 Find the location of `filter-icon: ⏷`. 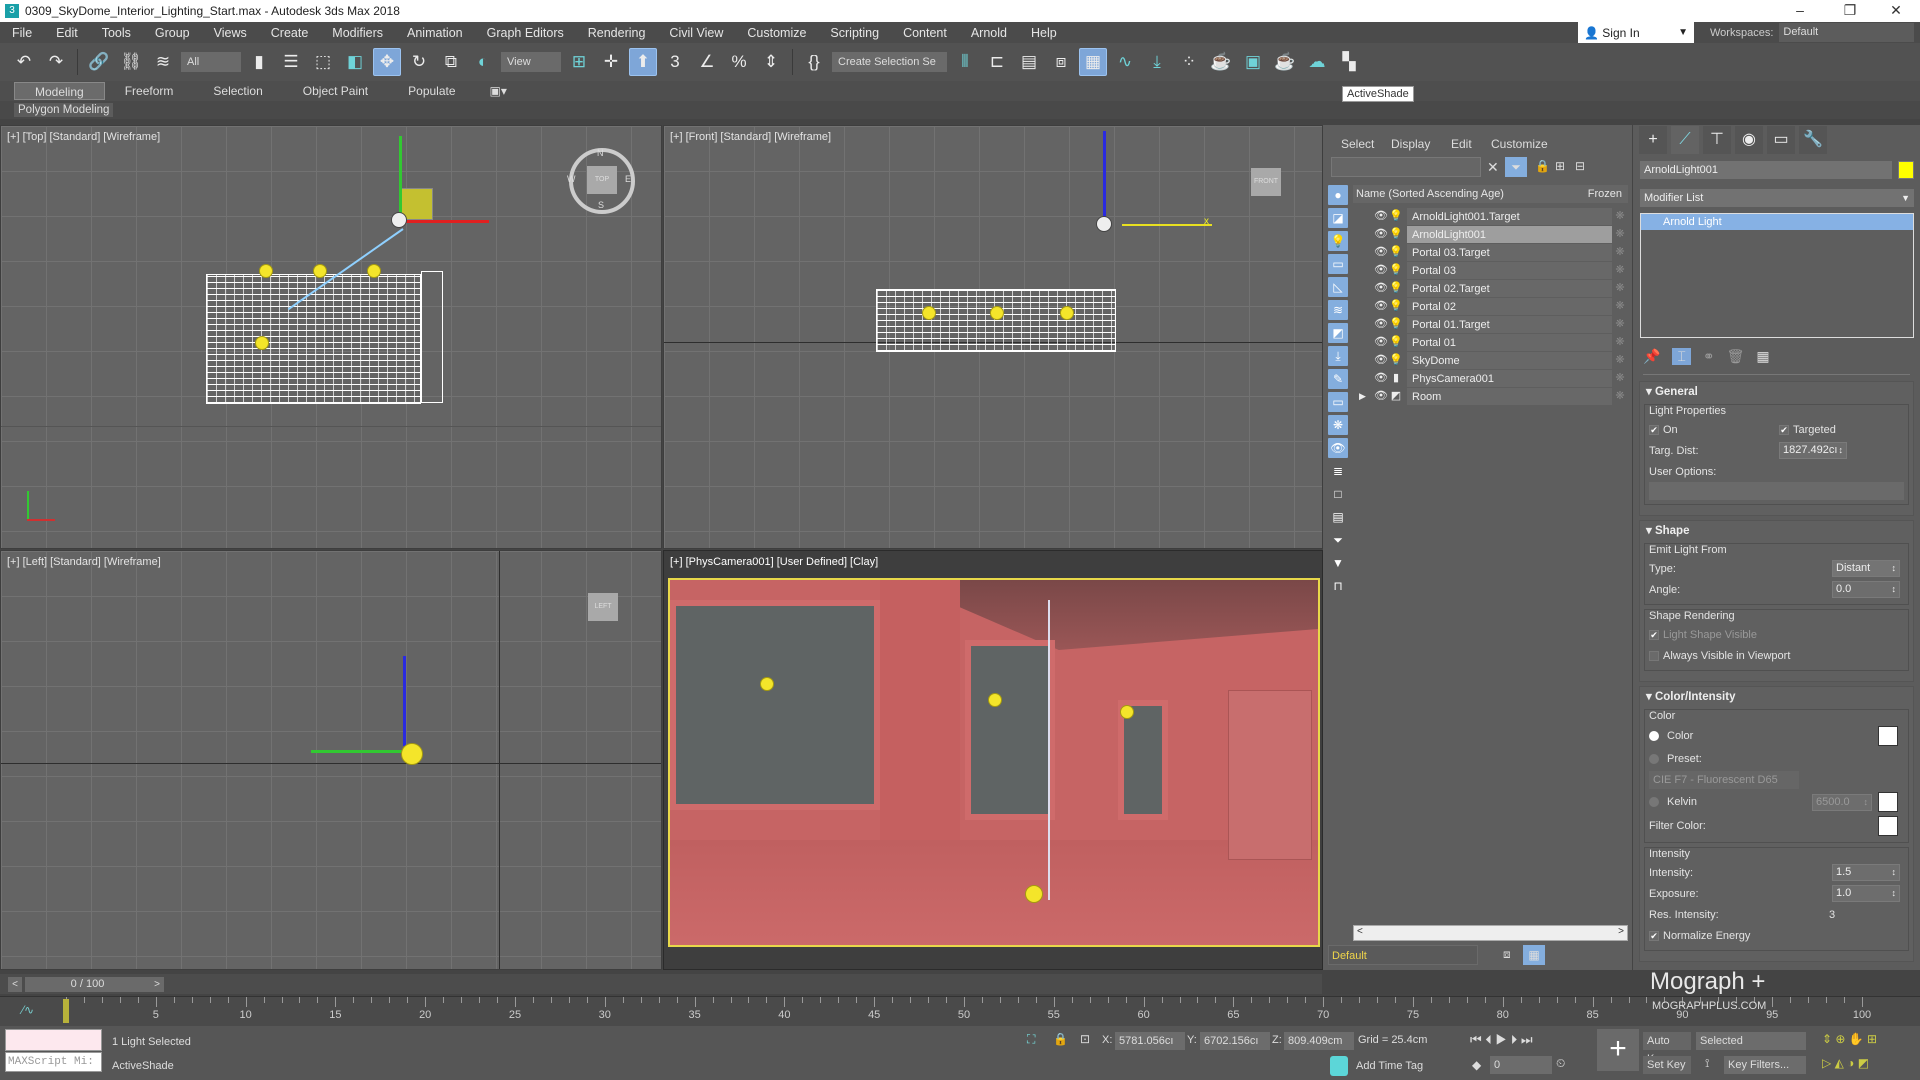

filter-icon: ⏷ is located at coordinates (1516, 167).